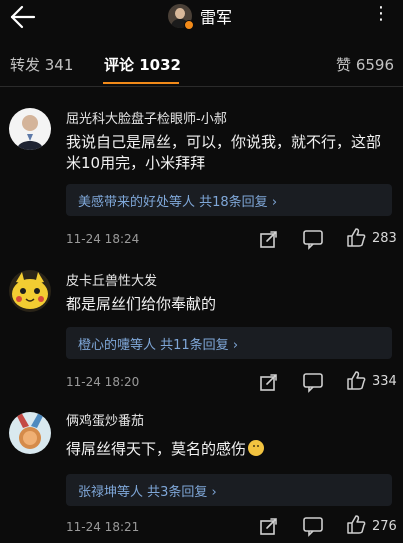  Describe the element at coordinates (224, 152) in the screenshot. I see `comment-text: 我说自己是屌丝，可以，你说我，就不行，这部米10用完，小米拜拜` at that location.